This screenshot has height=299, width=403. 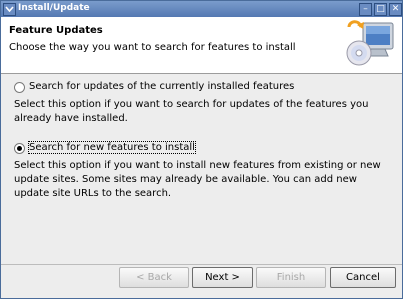 I want to click on radio-search-updates, so click(x=19, y=87).